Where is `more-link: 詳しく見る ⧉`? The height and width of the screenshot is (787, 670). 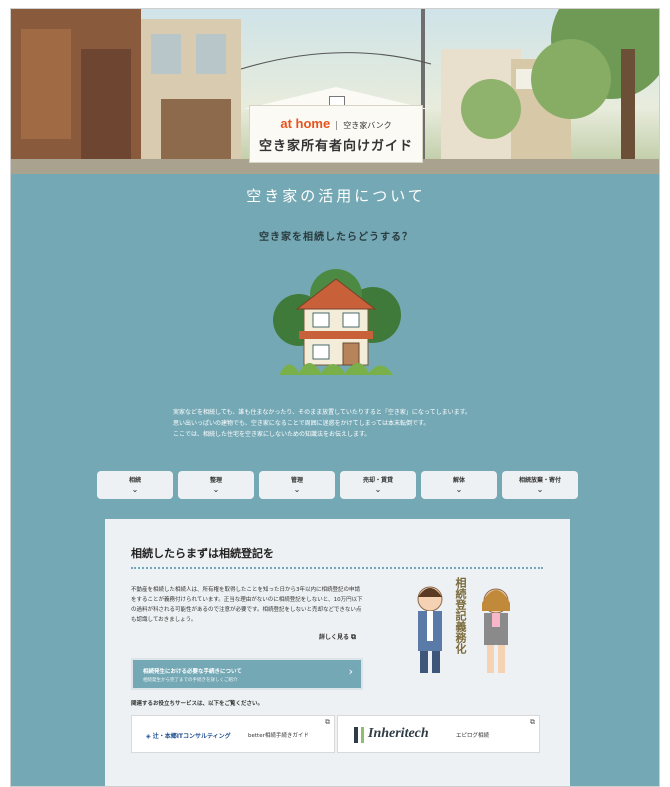
more-link: 詳しく見る ⧉ is located at coordinates (337, 637).